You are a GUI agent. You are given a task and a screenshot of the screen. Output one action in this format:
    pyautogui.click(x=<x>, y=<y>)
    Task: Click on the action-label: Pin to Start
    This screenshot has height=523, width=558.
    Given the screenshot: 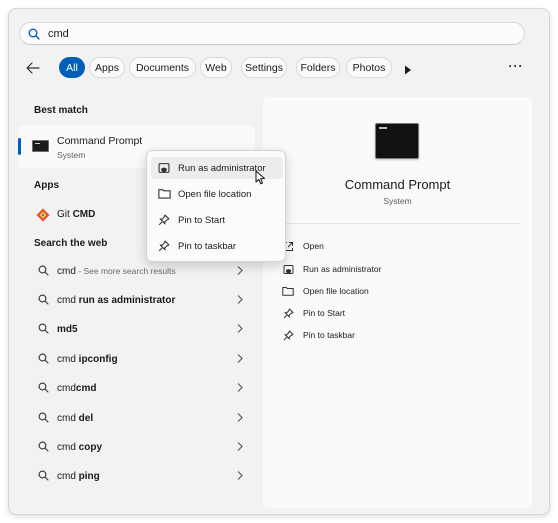 What is the action you would take?
    pyautogui.click(x=324, y=313)
    